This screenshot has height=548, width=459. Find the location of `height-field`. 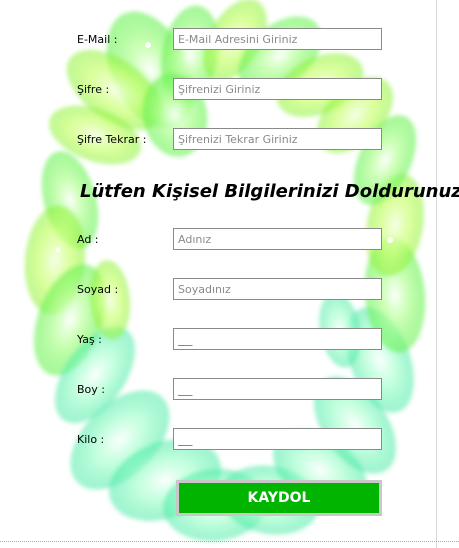

height-field is located at coordinates (277, 389).